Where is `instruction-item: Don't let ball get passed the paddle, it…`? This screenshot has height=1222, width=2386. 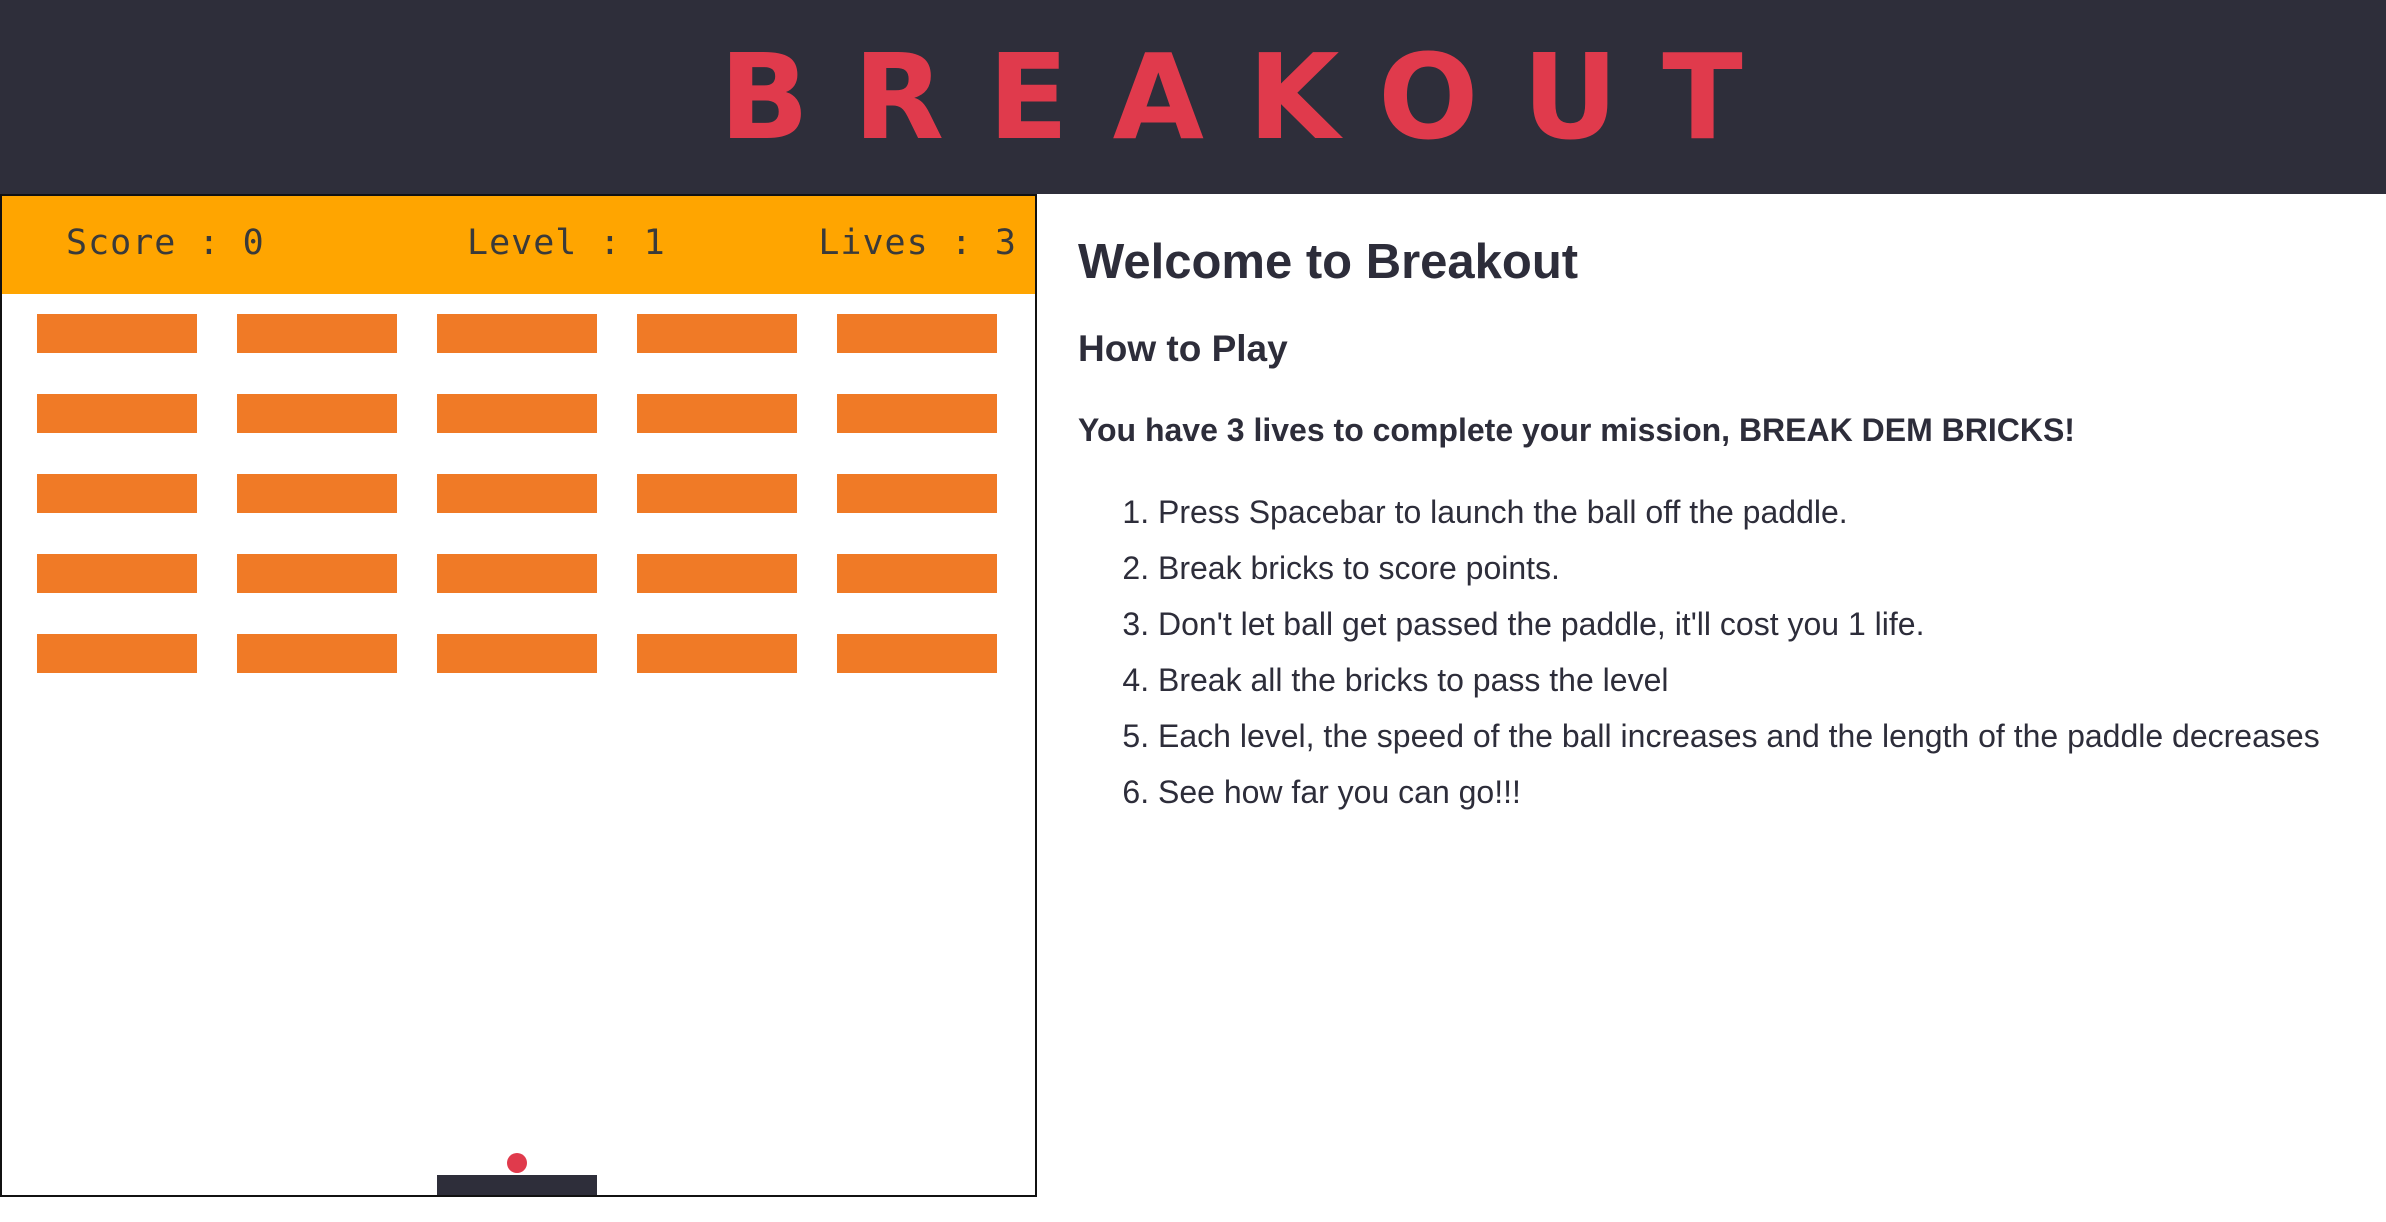
instruction-item: Don't let ball get passed the paddle, it… is located at coordinates (1739, 624).